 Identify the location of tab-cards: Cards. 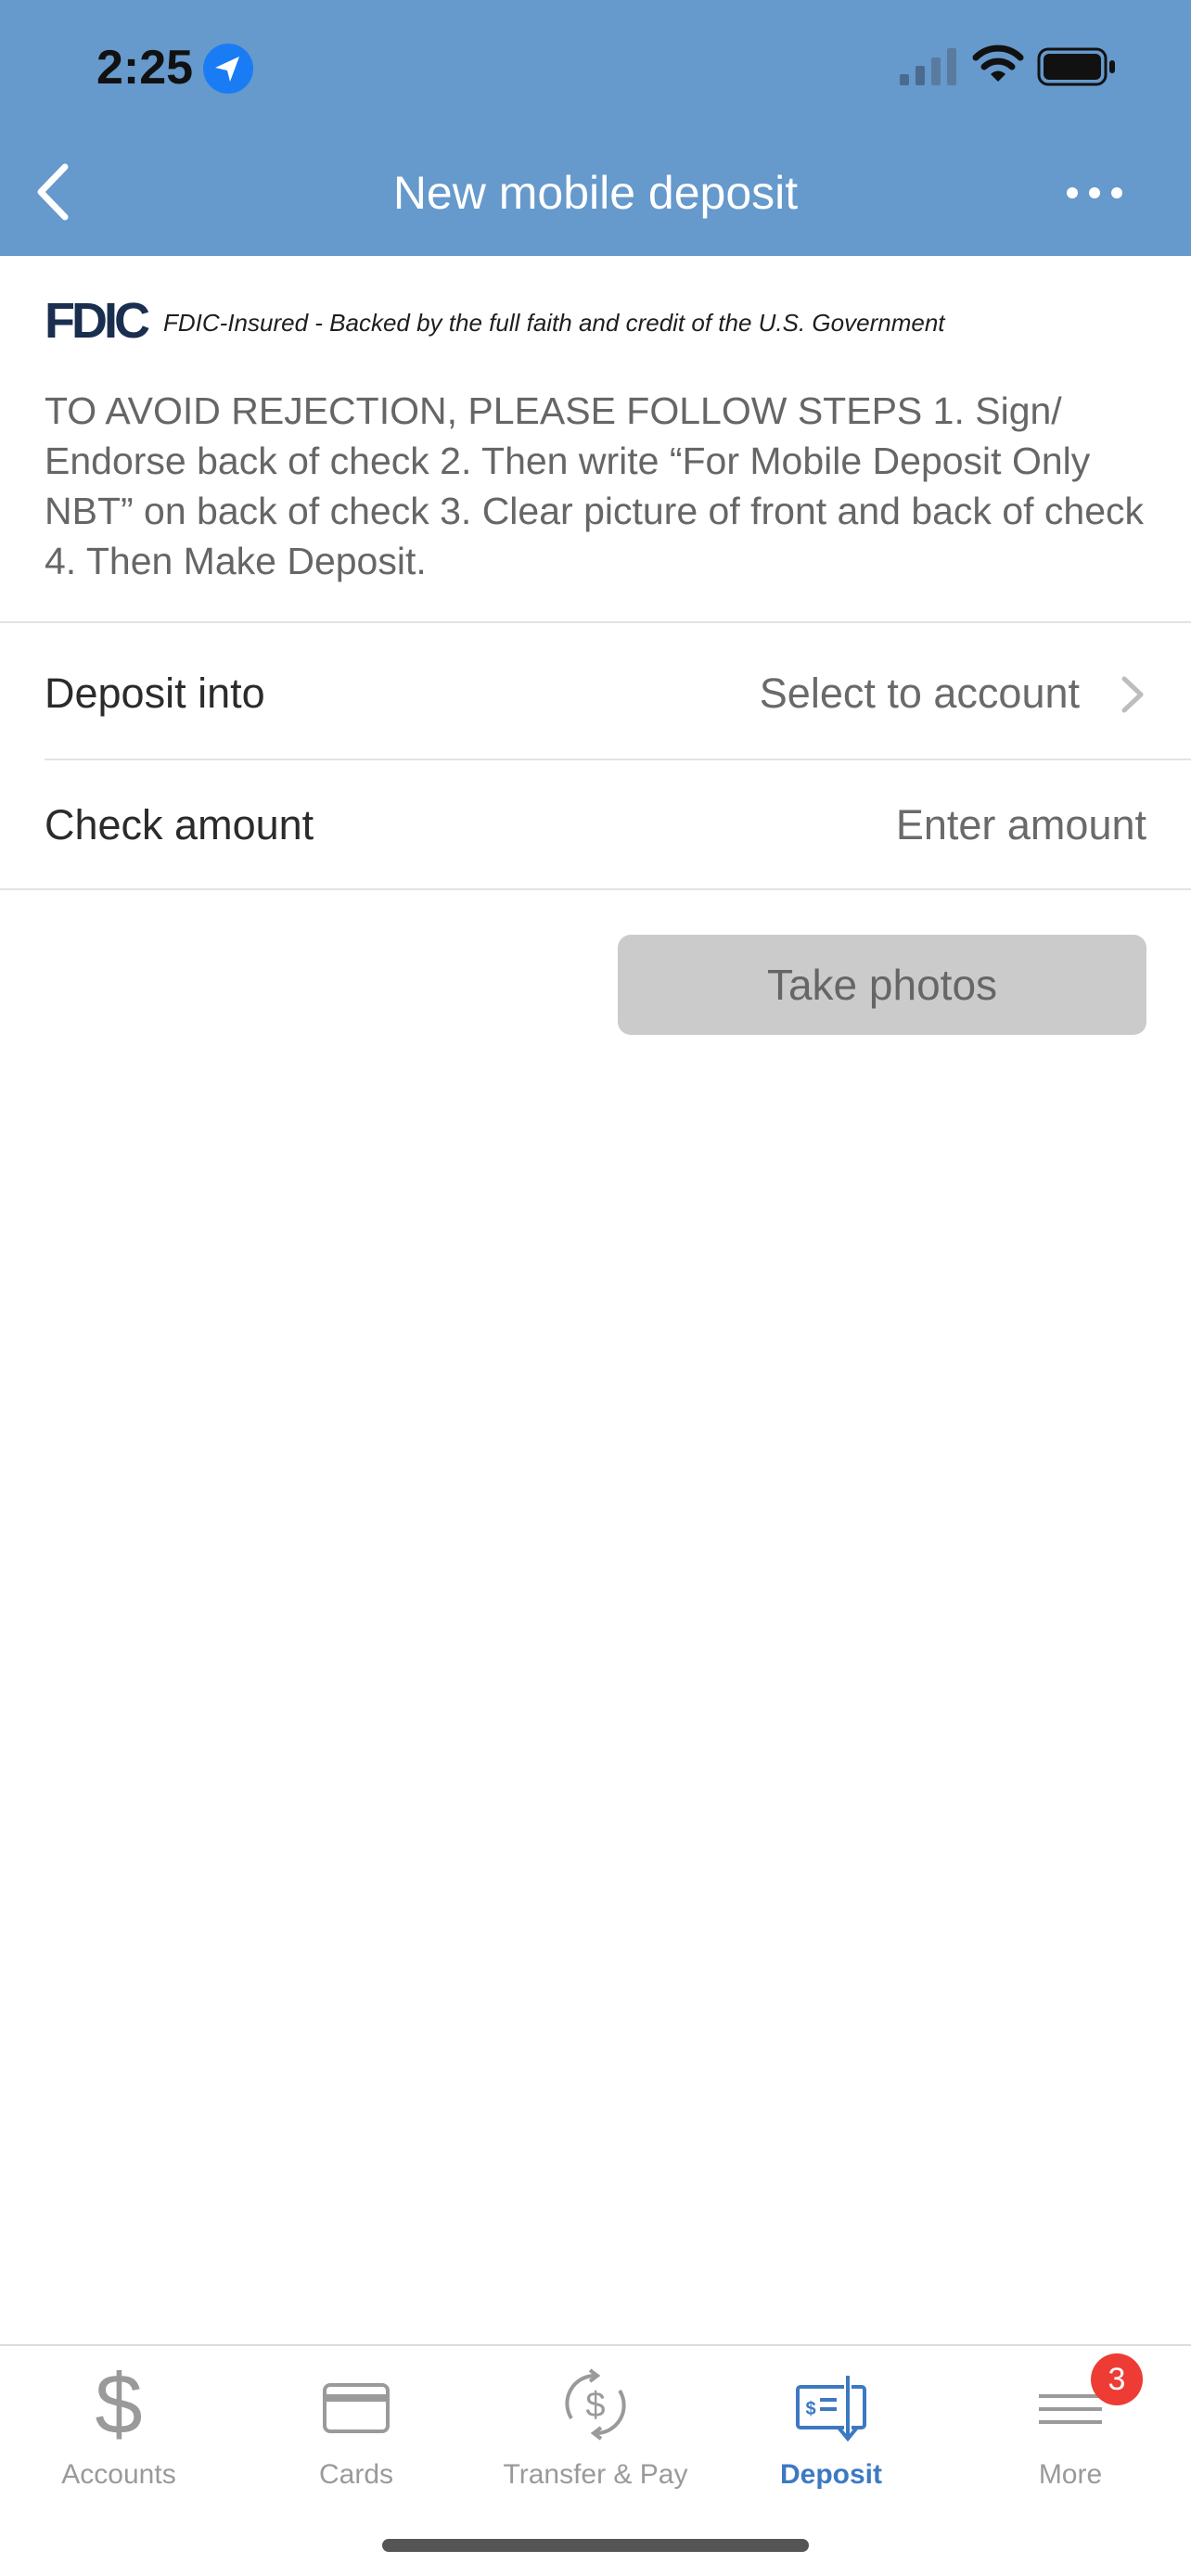
(356, 2417).